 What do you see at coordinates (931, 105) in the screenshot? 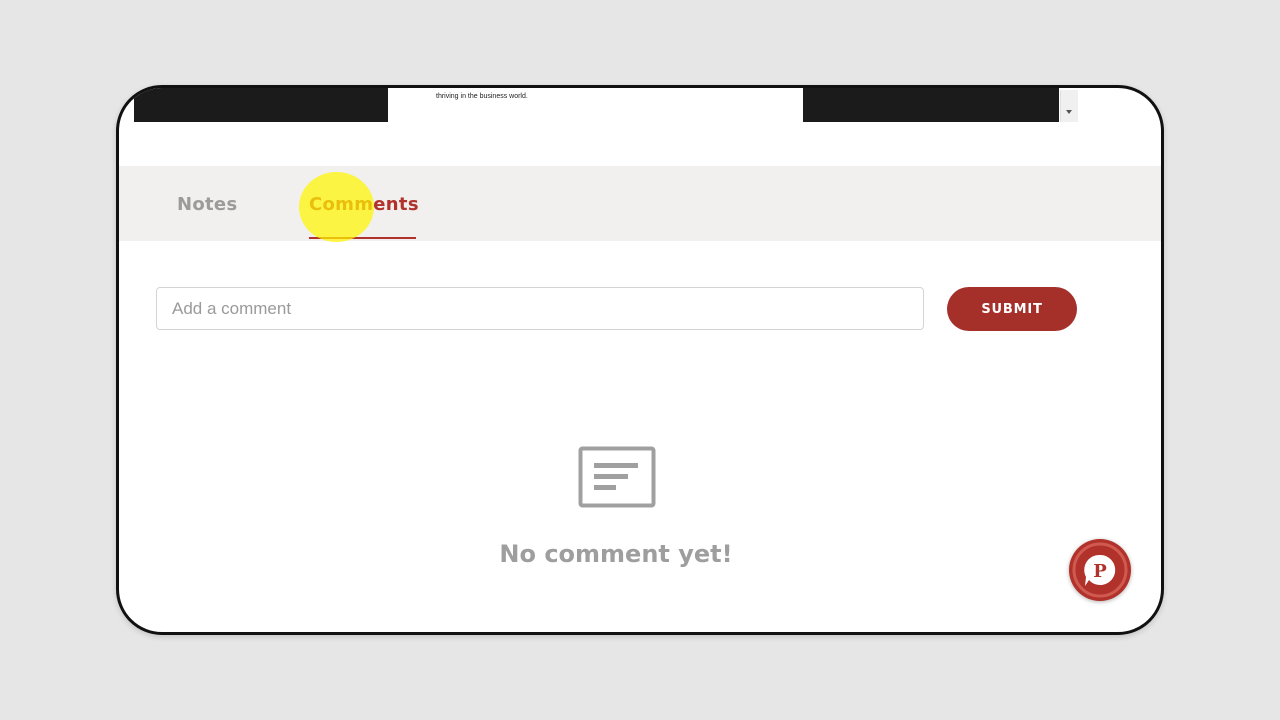
I see `video-letterbox-right` at bounding box center [931, 105].